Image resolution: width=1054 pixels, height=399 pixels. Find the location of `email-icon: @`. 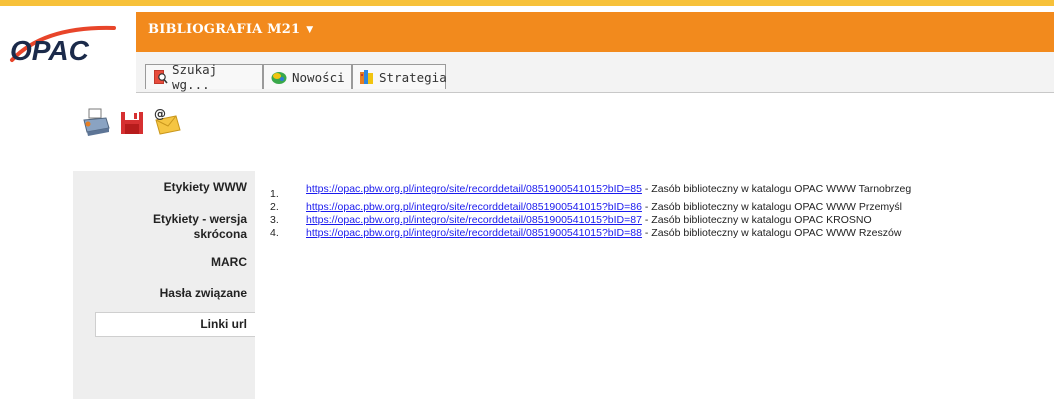

email-icon: @ is located at coordinates (167, 121).